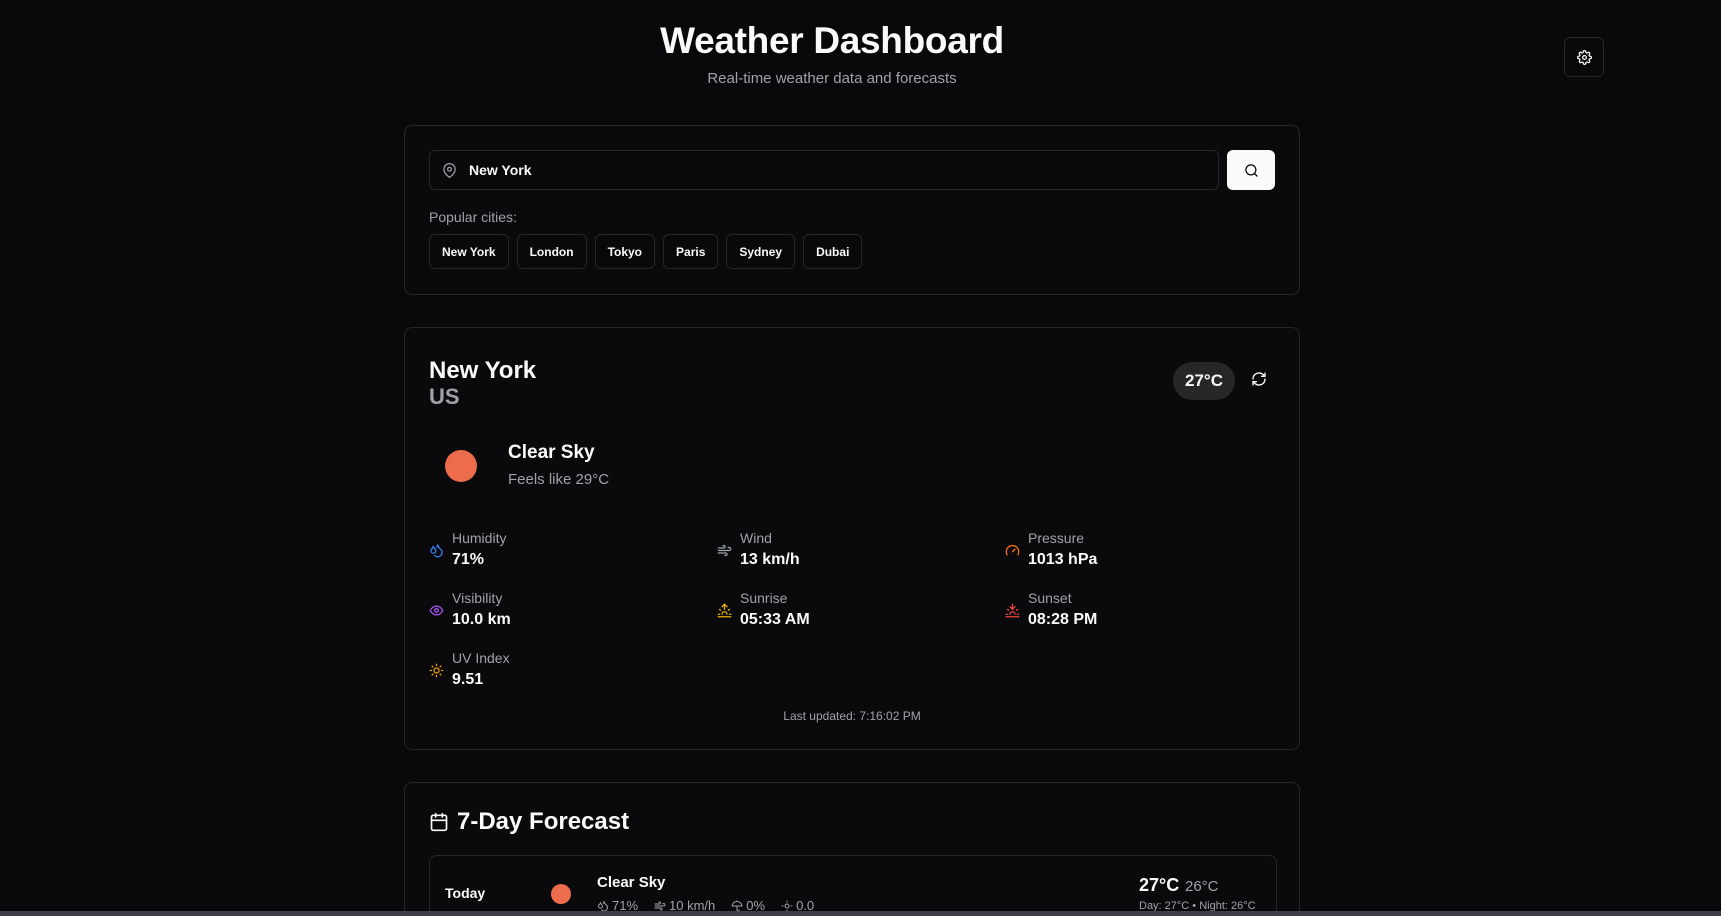  What do you see at coordinates (1159, 885) in the screenshot?
I see `forecast-high: 27°C` at bounding box center [1159, 885].